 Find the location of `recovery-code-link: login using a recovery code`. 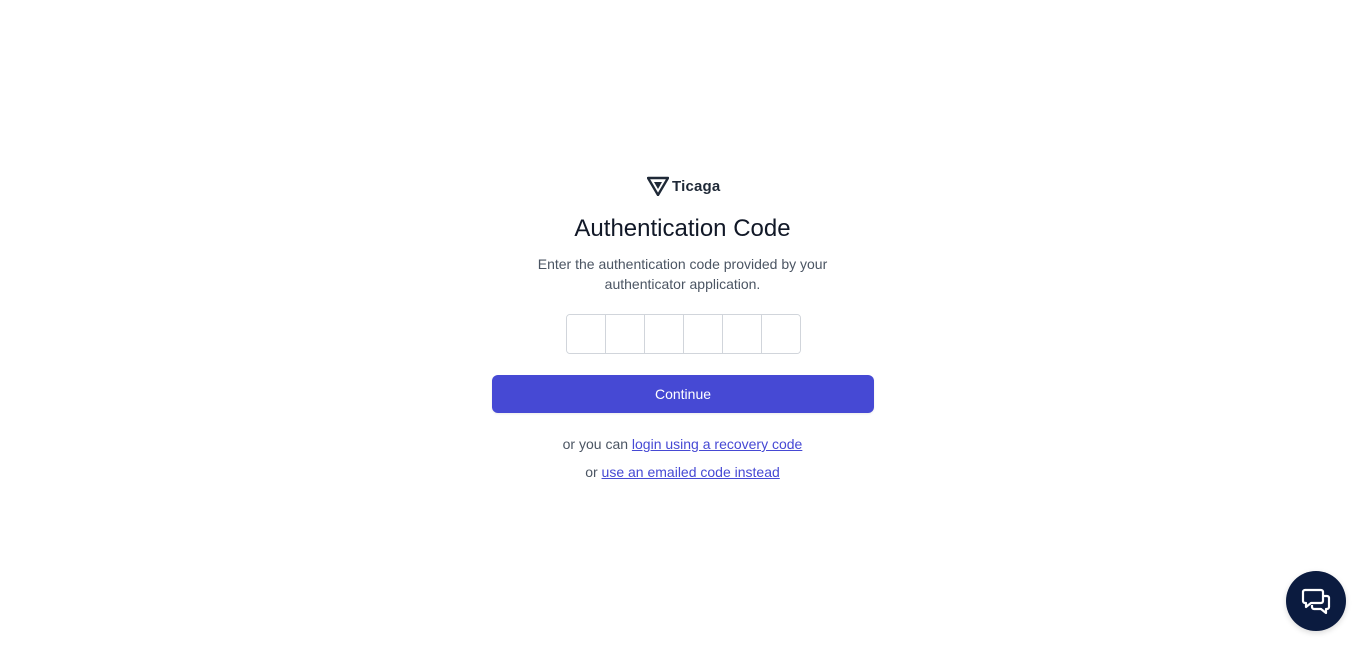

recovery-code-link: login using a recovery code is located at coordinates (717, 444).